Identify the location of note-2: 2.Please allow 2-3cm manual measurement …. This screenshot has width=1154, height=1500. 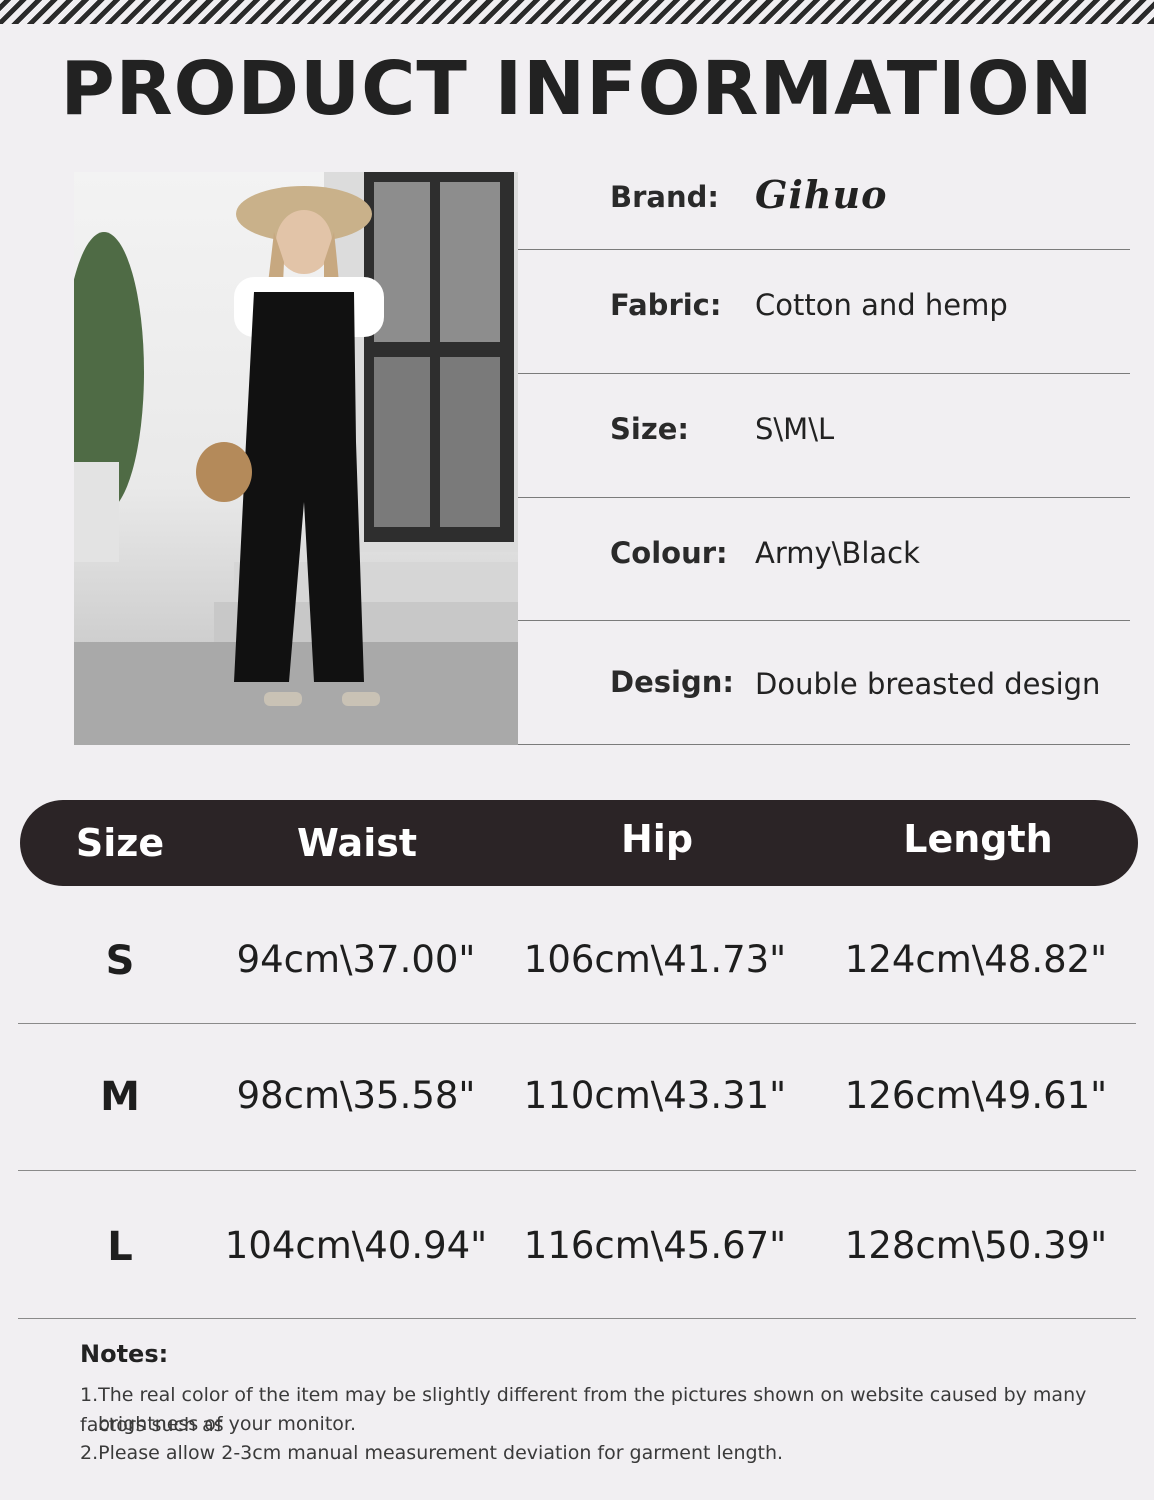
(432, 1453).